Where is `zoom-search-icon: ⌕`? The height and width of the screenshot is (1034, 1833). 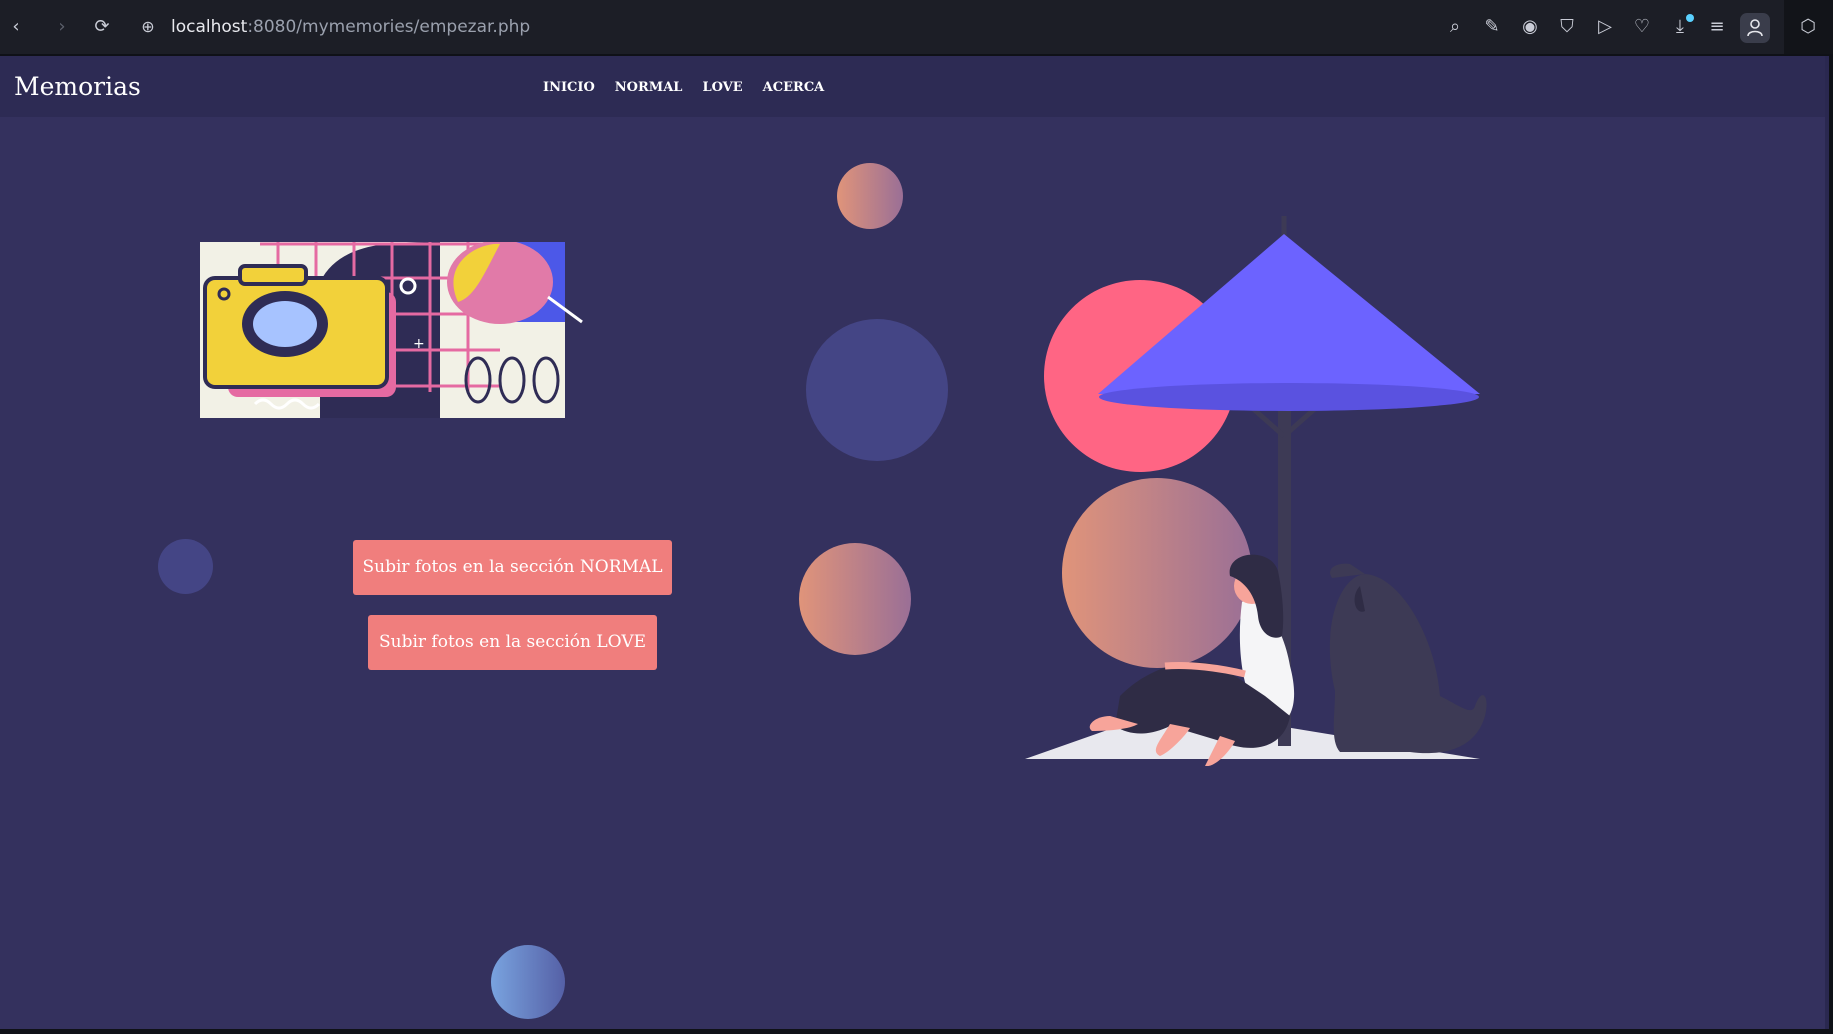
zoom-search-icon: ⌕ is located at coordinates (1455, 27).